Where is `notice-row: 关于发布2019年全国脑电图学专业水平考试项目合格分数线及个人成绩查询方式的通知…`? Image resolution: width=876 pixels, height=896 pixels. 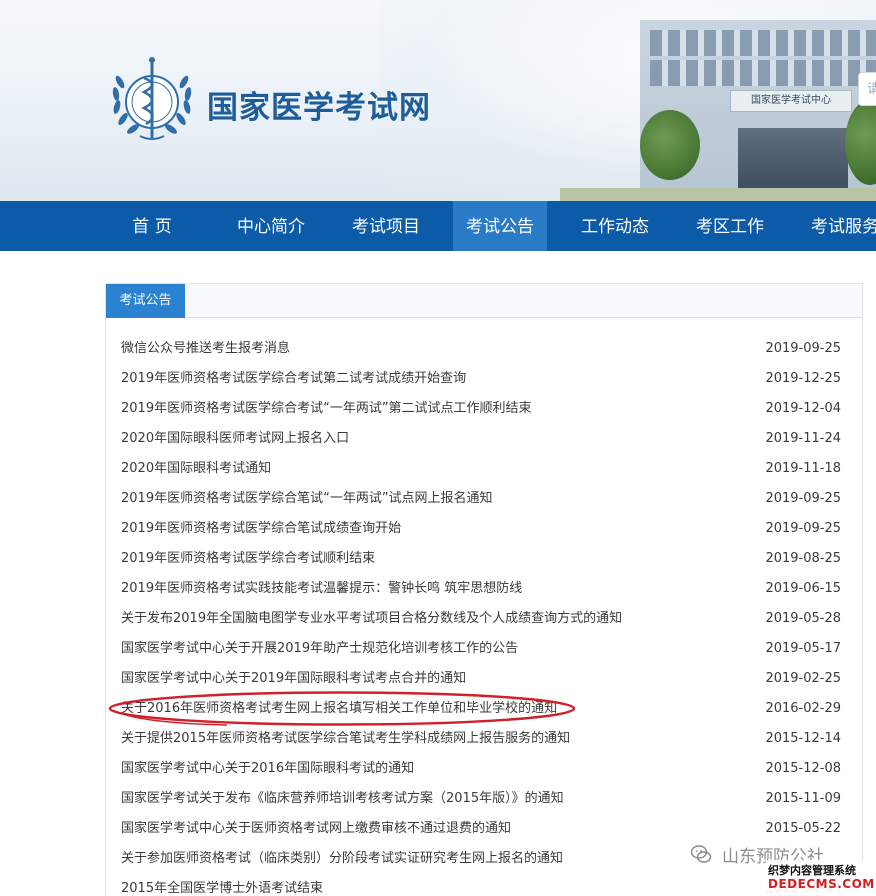 notice-row: 关于发布2019年全国脑电图学专业水平考试项目合格分数线及个人成绩查询方式的通知… is located at coordinates (481, 619).